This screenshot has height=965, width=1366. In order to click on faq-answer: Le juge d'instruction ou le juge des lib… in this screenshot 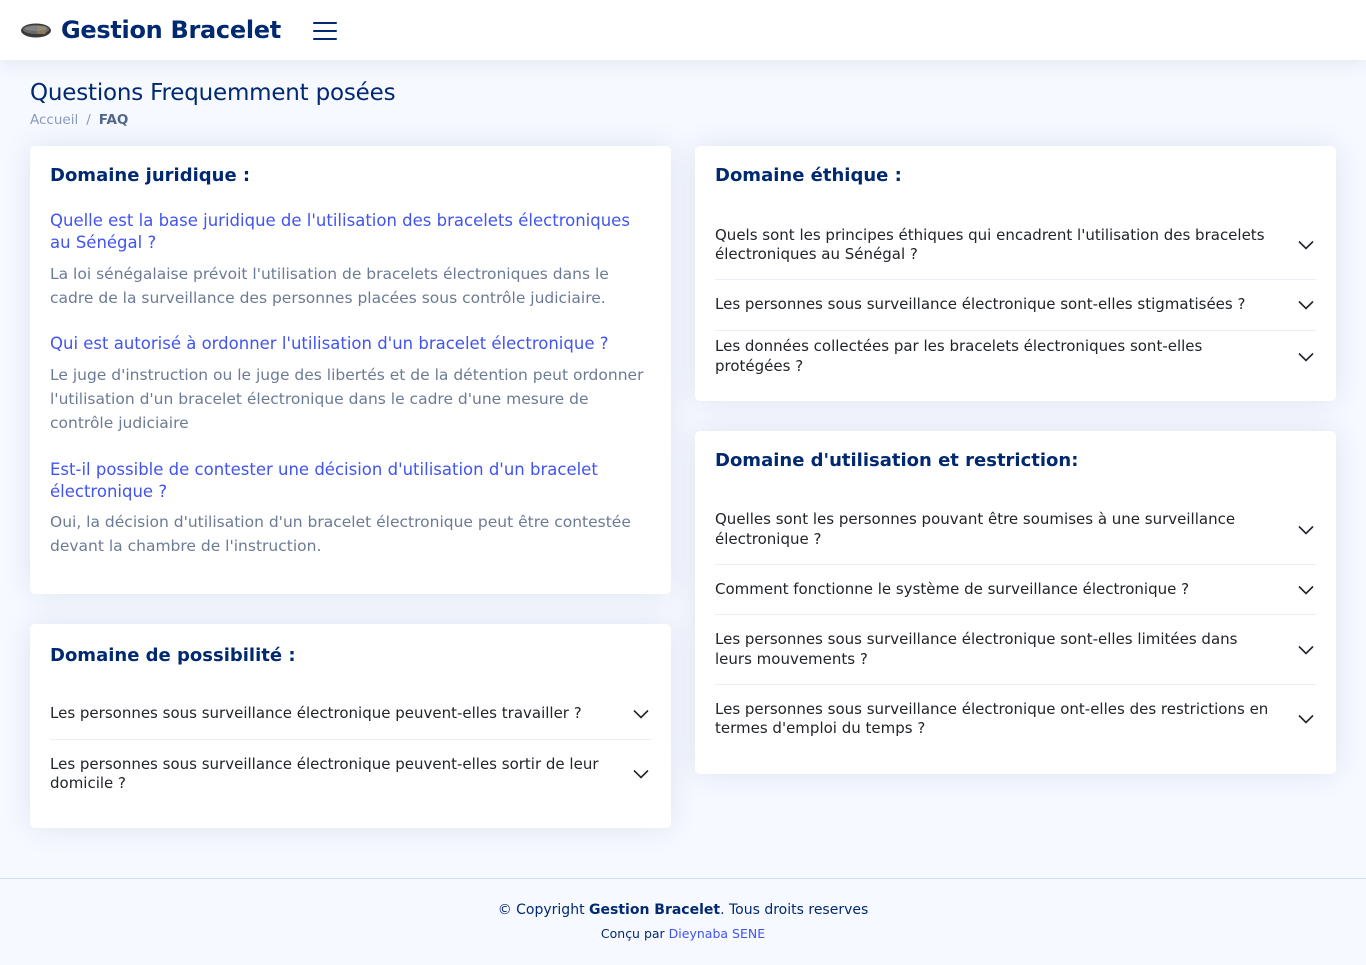, I will do `click(347, 399)`.